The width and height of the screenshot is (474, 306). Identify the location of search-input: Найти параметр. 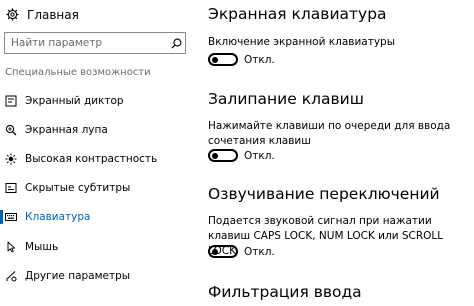
(95, 43).